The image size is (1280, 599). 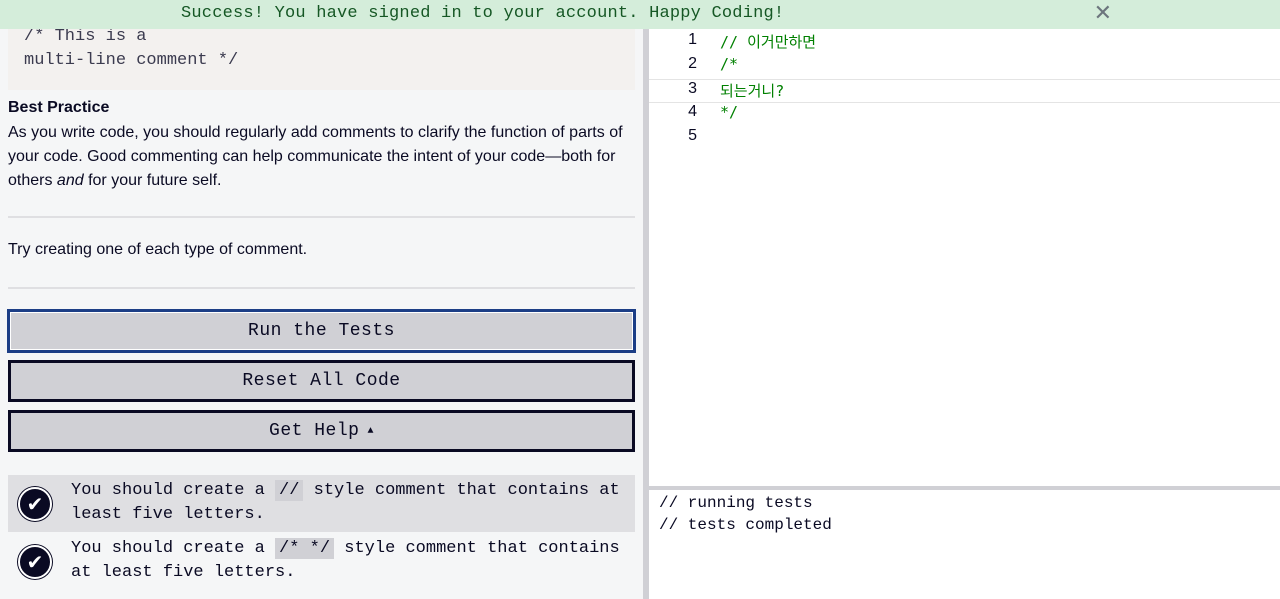 I want to click on line-code: 되는거니?, so click(x=752, y=91).